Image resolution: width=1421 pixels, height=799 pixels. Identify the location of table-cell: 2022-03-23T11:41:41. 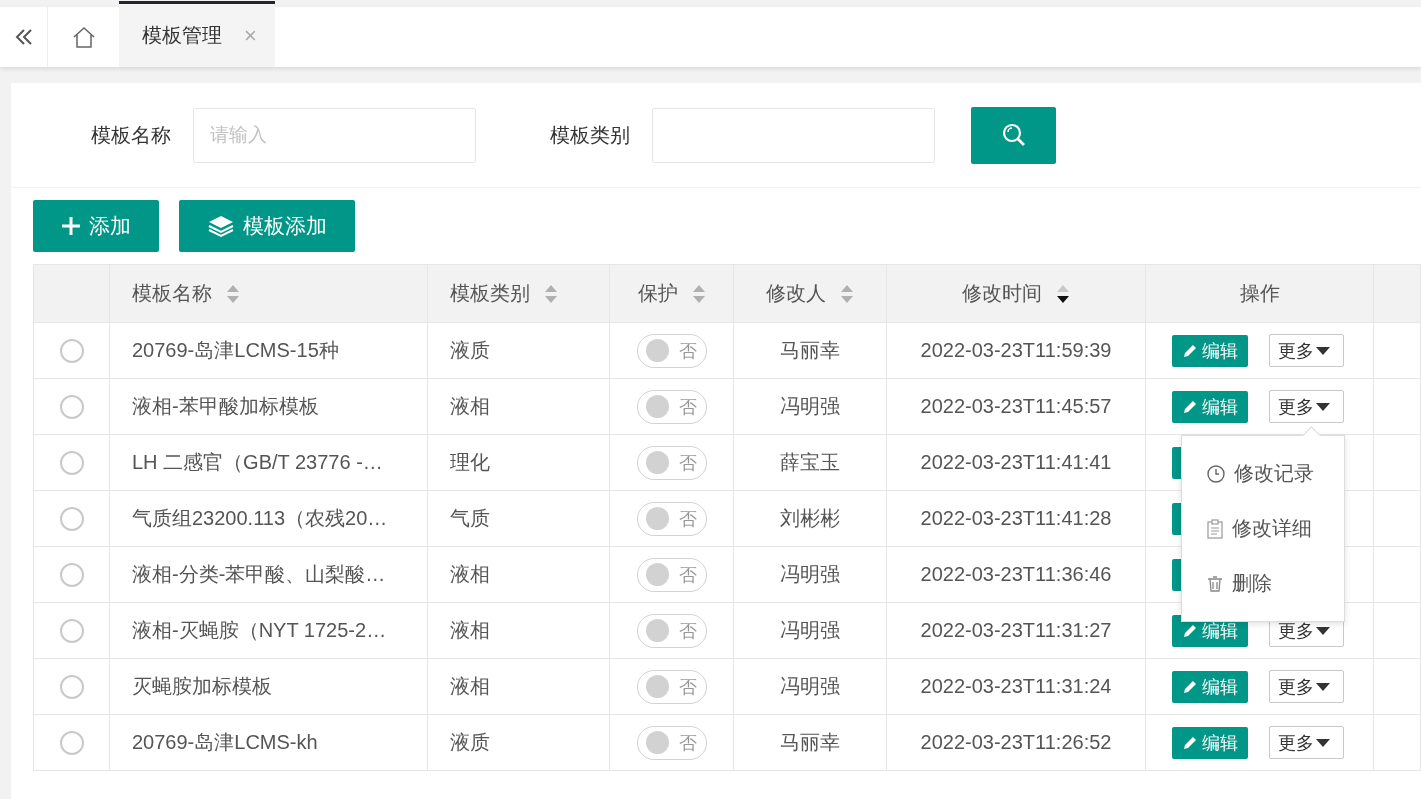
(1016, 462).